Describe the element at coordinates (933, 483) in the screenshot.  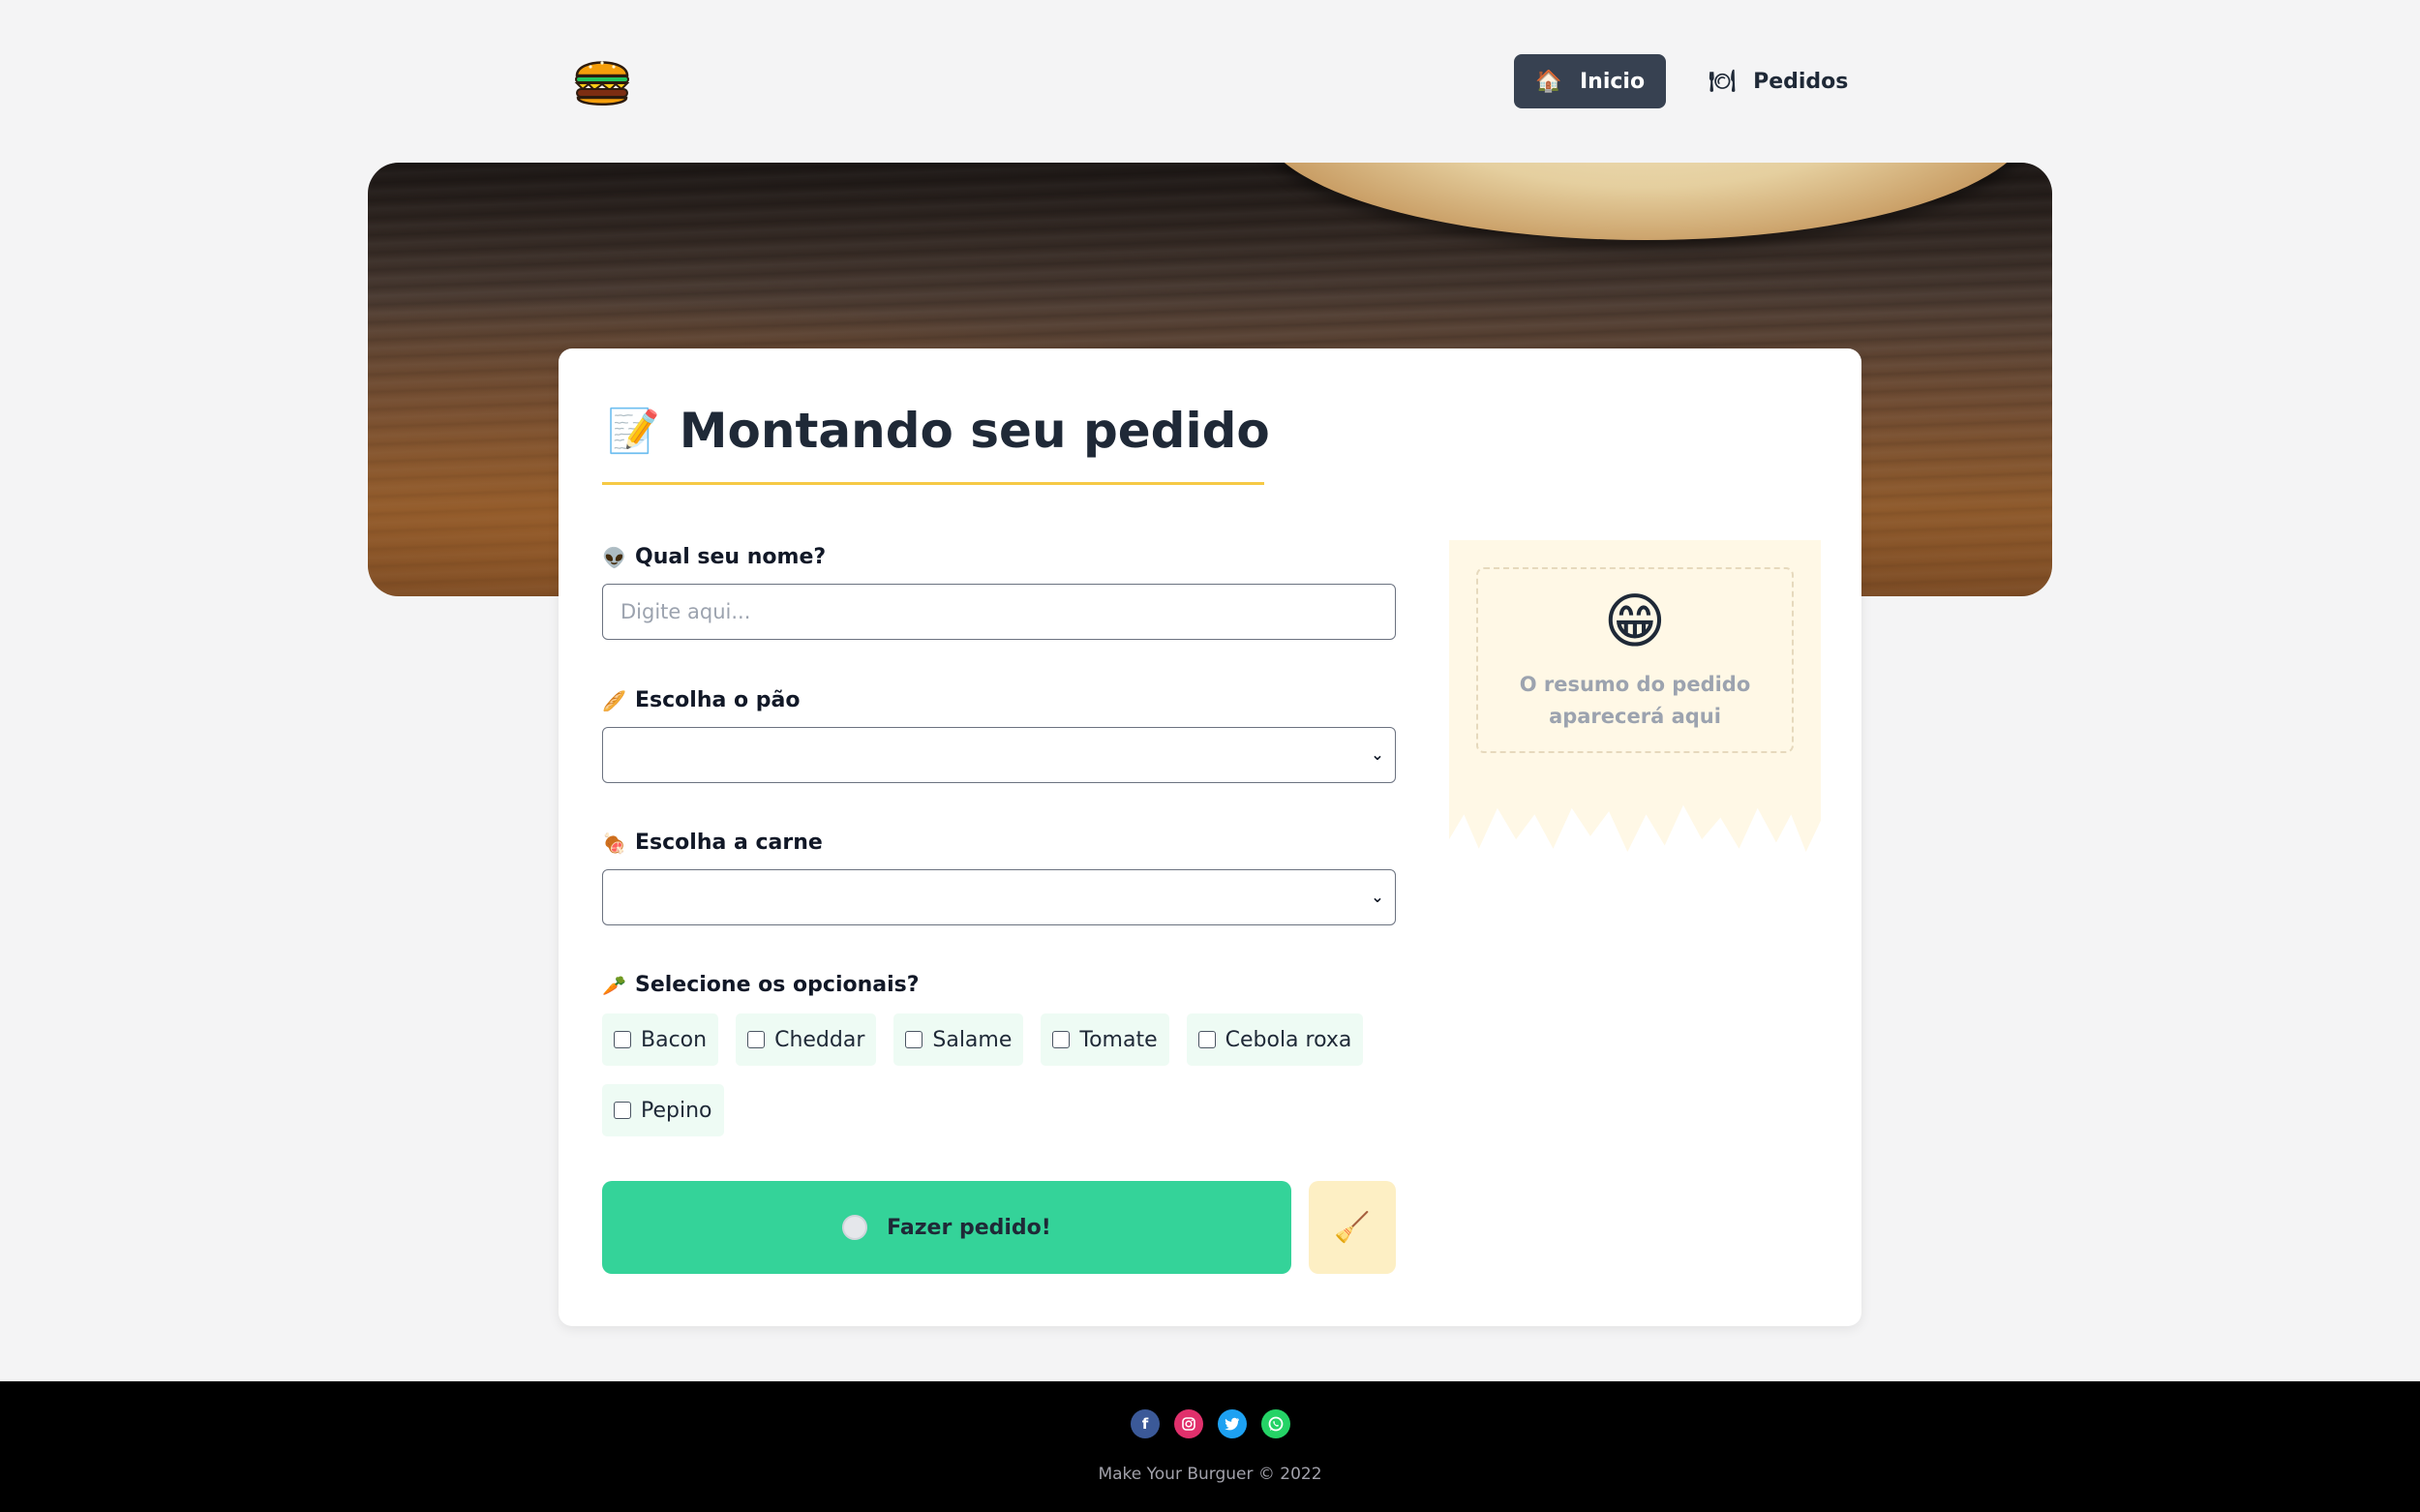
I see `title-underline` at that location.